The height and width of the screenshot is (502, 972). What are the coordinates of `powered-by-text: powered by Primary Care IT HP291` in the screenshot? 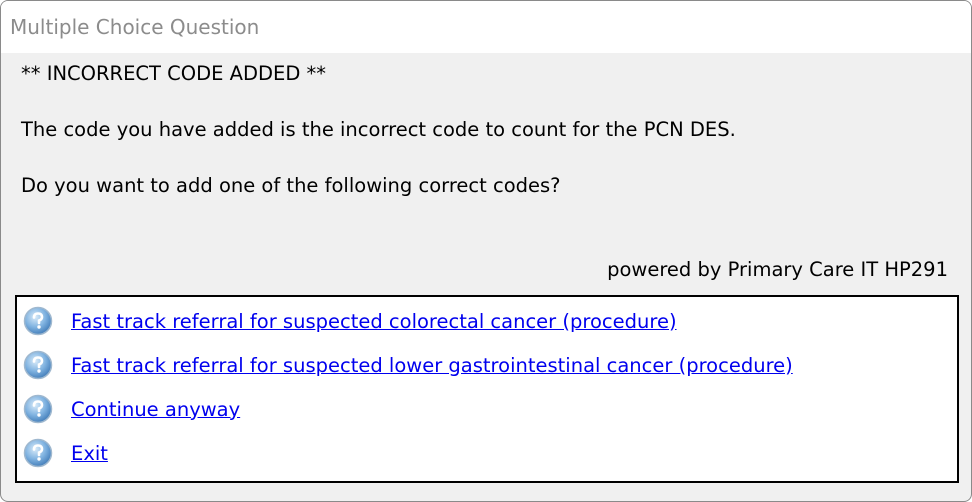 It's located at (777, 269).